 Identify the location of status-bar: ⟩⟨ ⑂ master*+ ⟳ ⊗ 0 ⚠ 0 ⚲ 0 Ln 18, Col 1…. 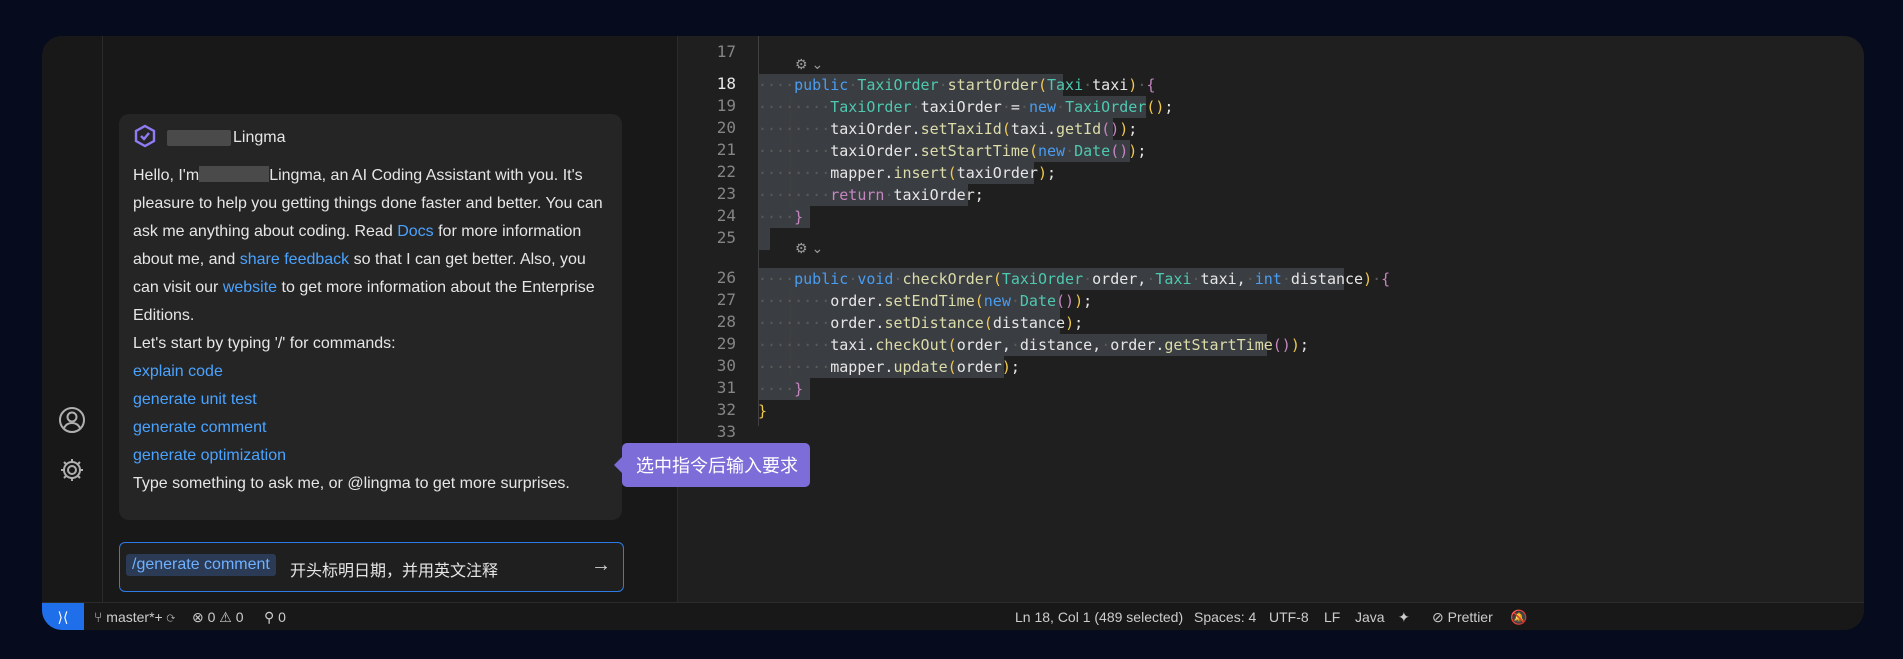
(953, 616).